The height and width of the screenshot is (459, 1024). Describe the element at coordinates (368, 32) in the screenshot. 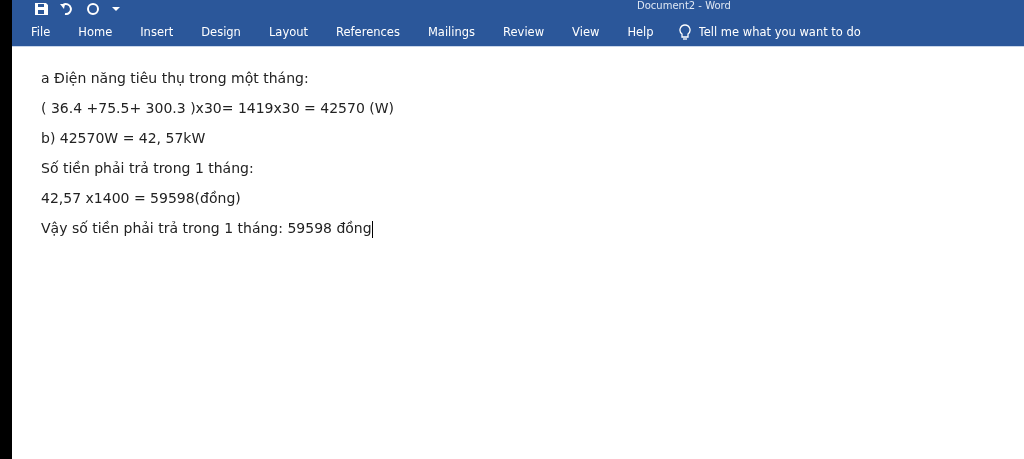

I see `ribbon-tab: References` at that location.